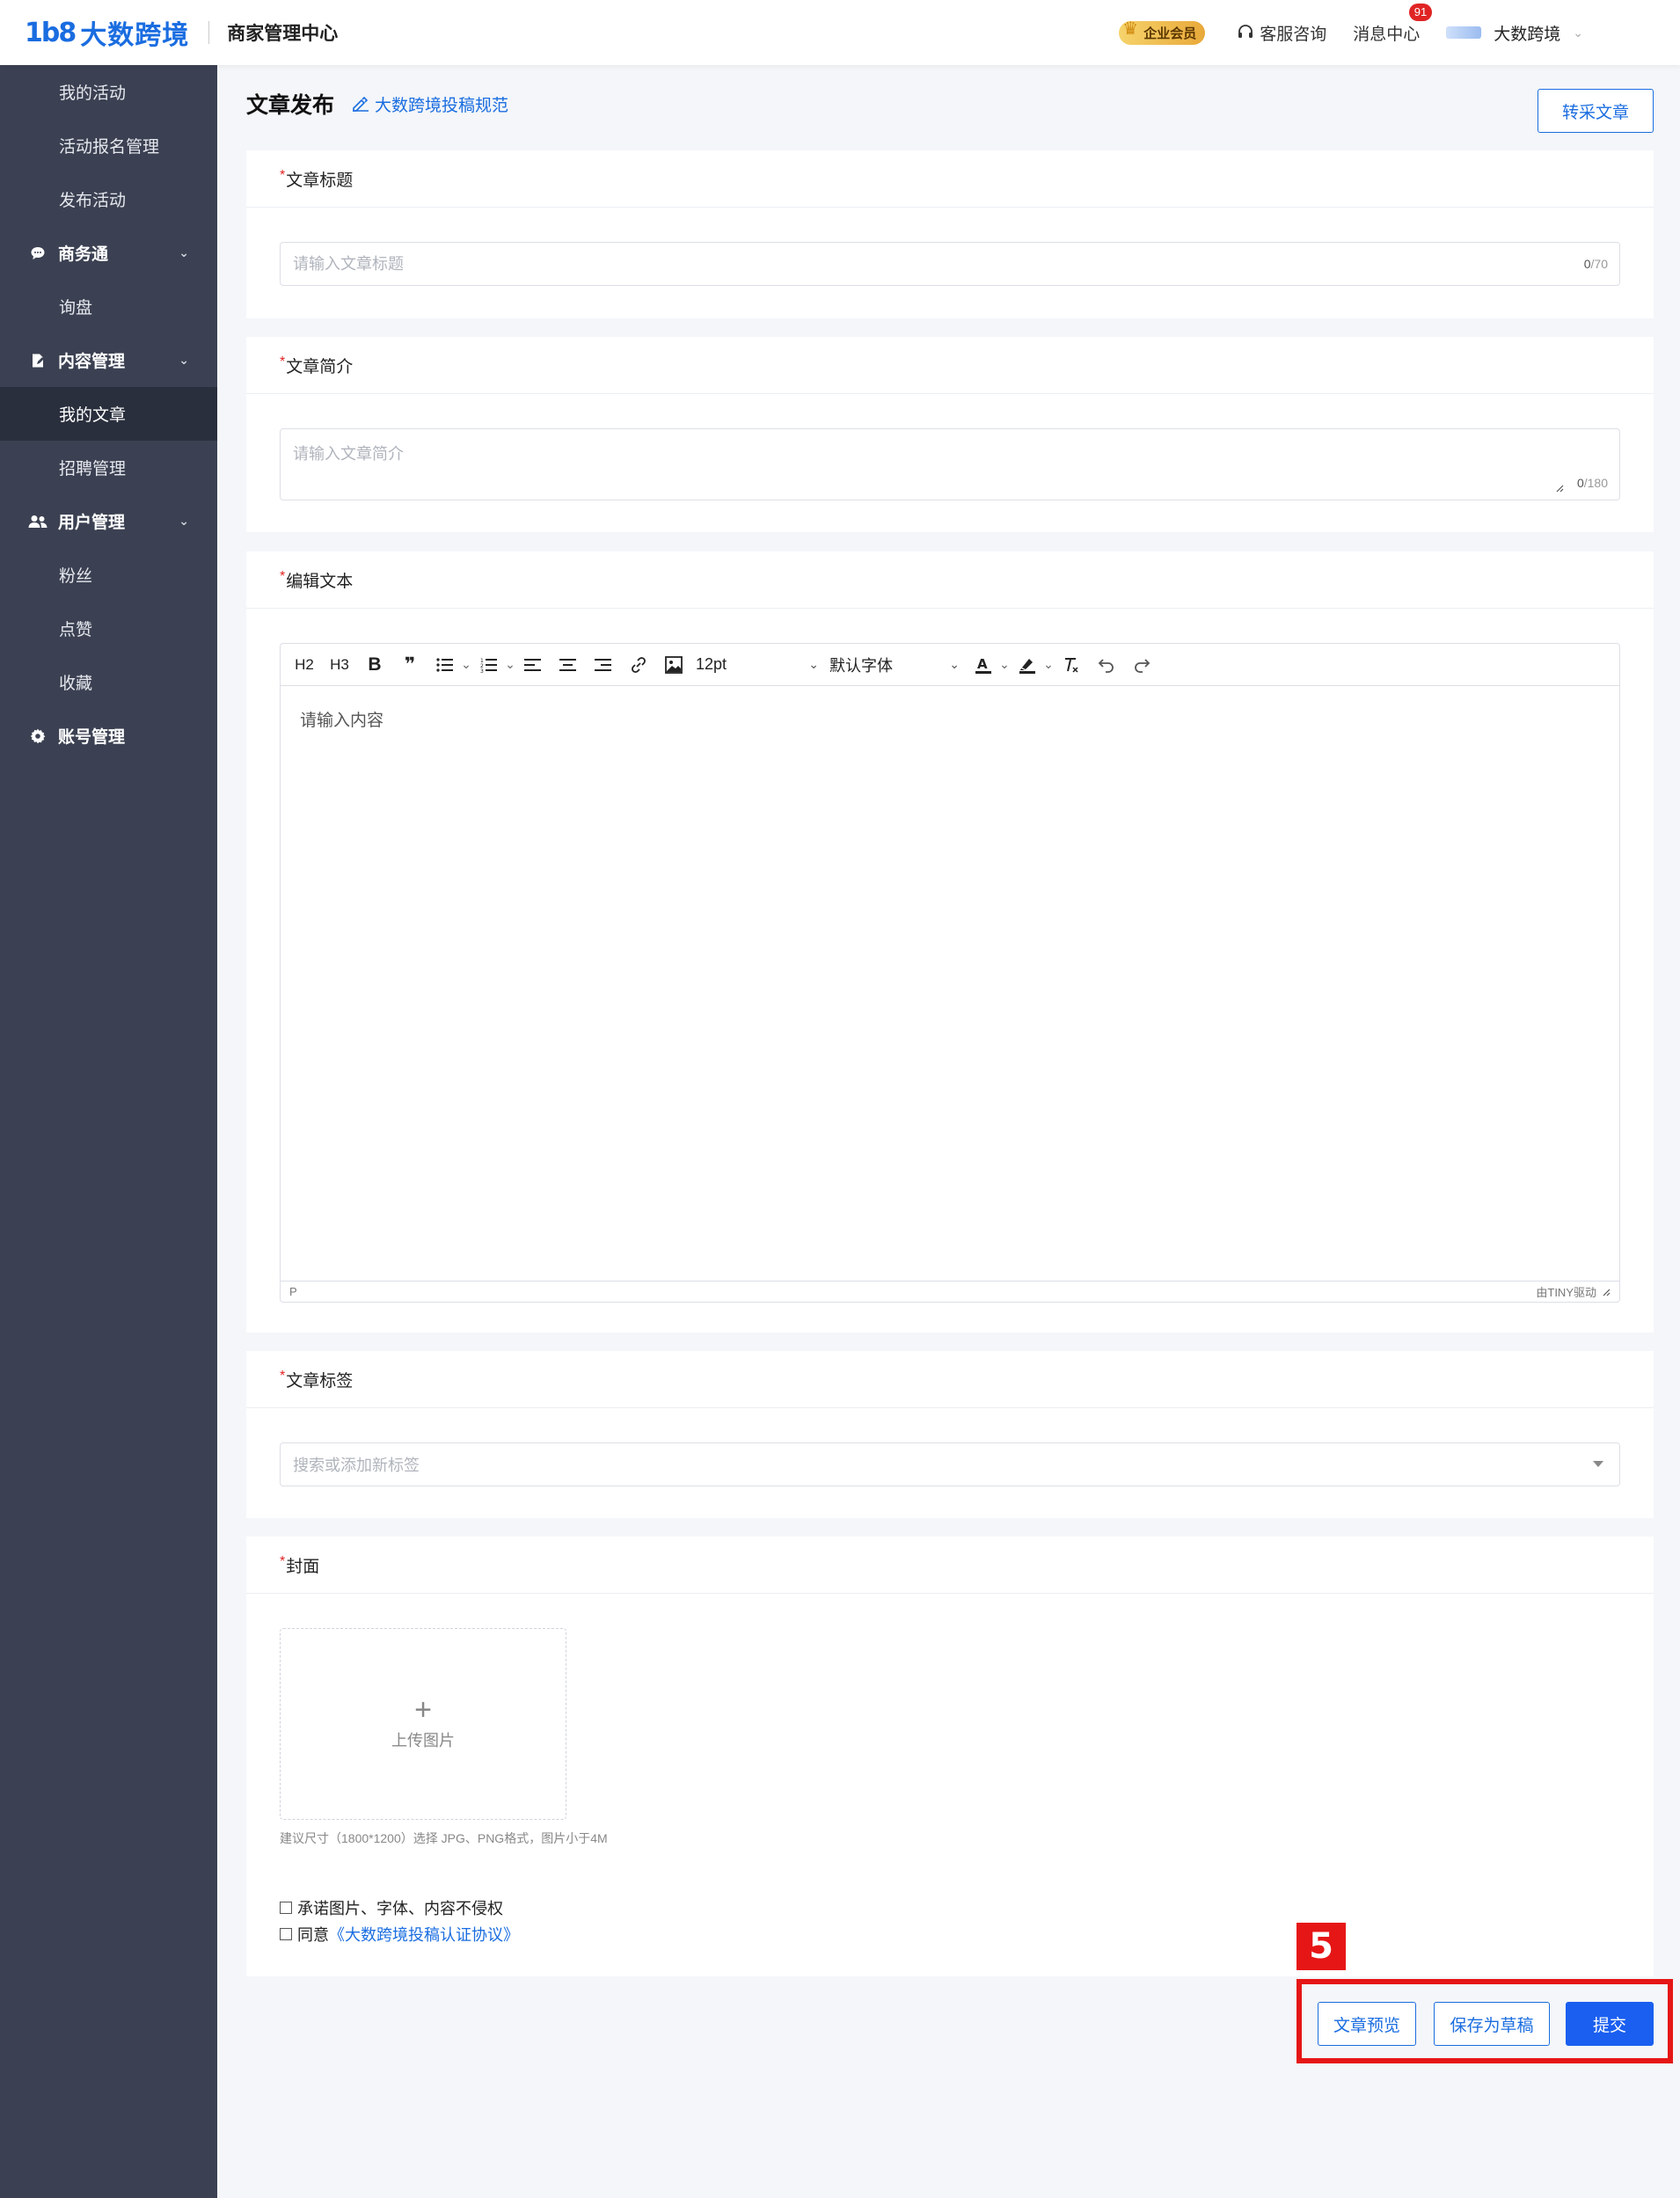 The width and height of the screenshot is (1680, 2198). Describe the element at coordinates (424, 1935) in the screenshot. I see `agreement-link: 《大数跨境投稿认证协议》` at that location.